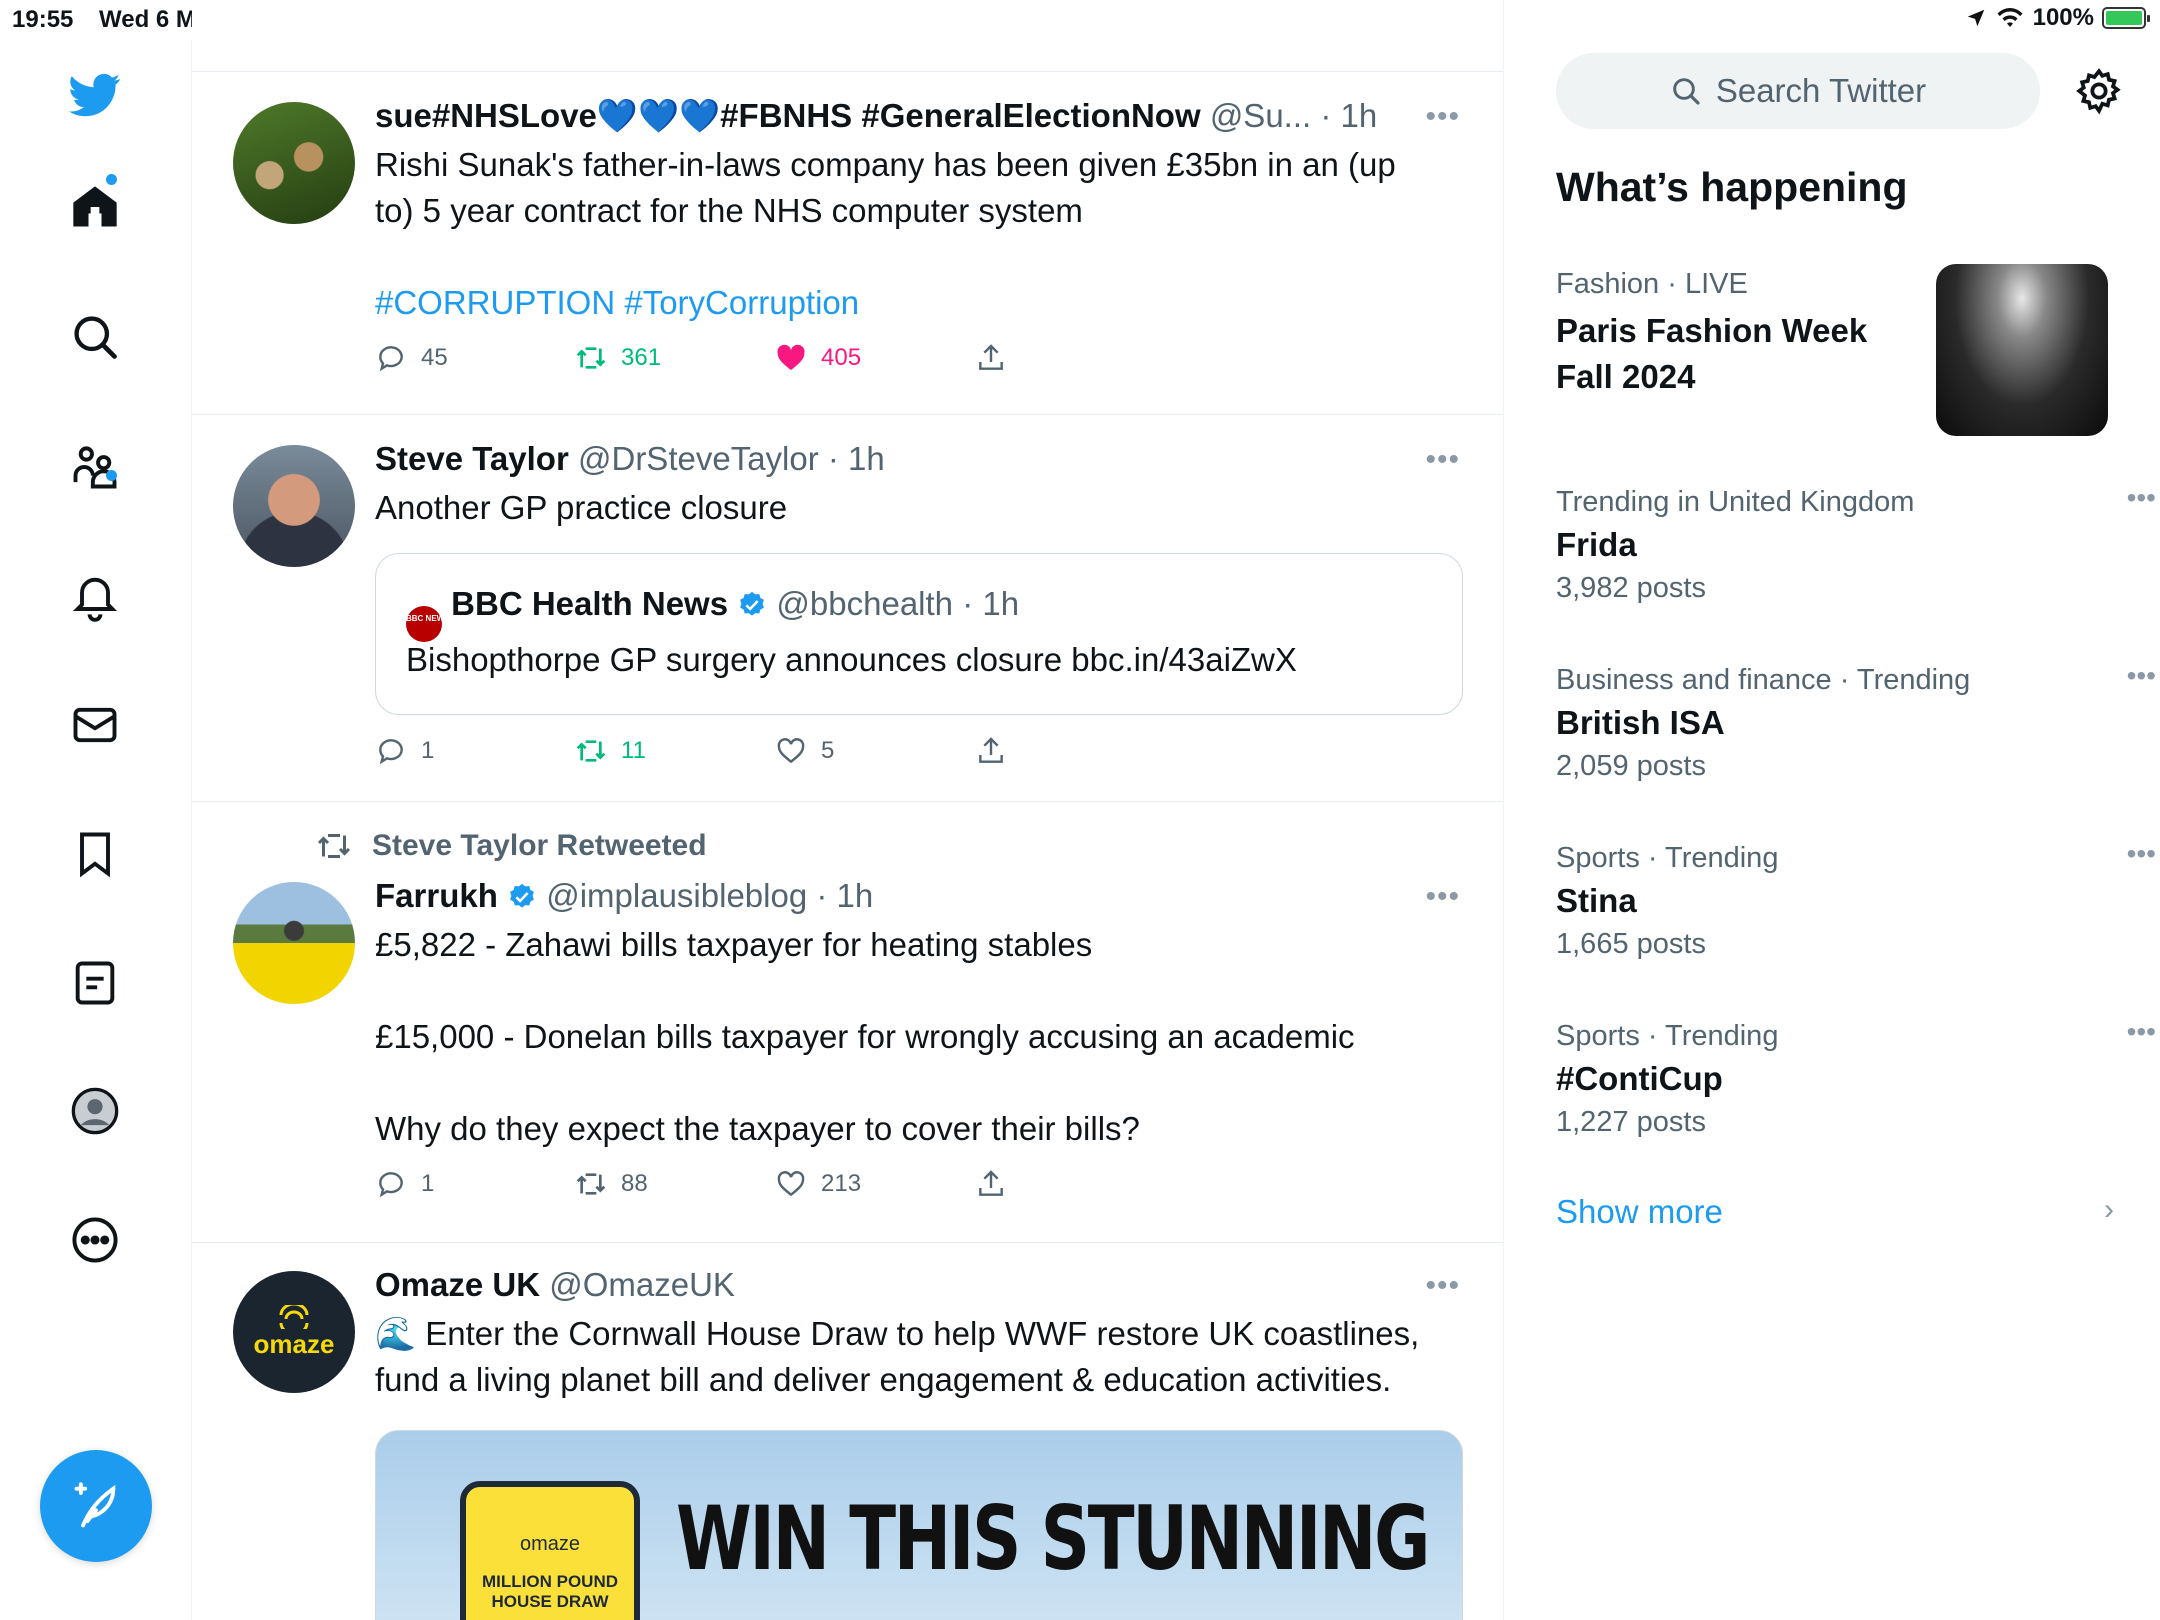 This screenshot has width=2160, height=1620. I want to click on retweet-button: 88, so click(611, 1184).